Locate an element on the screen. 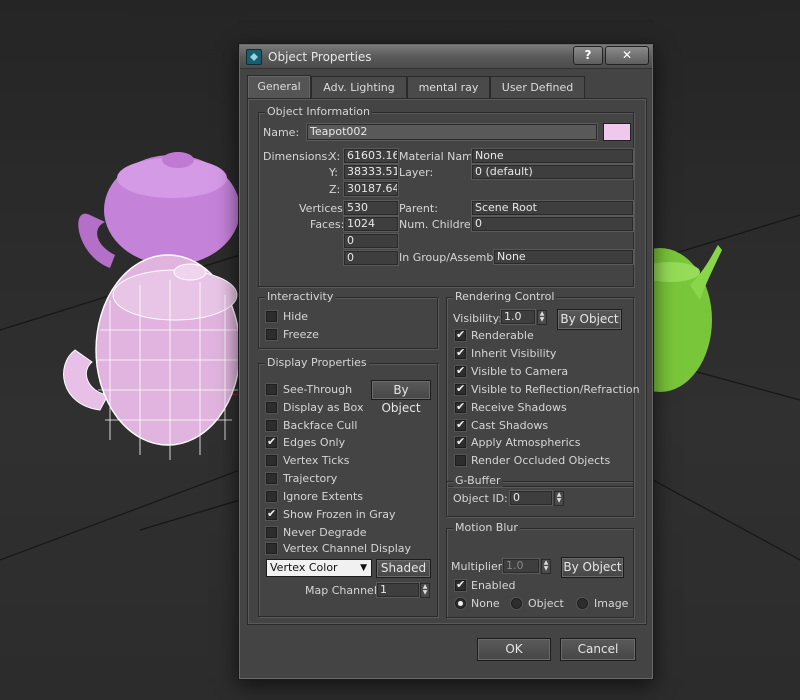 The width and height of the screenshot is (800, 700). never-degrade-checkbox is located at coordinates (271, 532).